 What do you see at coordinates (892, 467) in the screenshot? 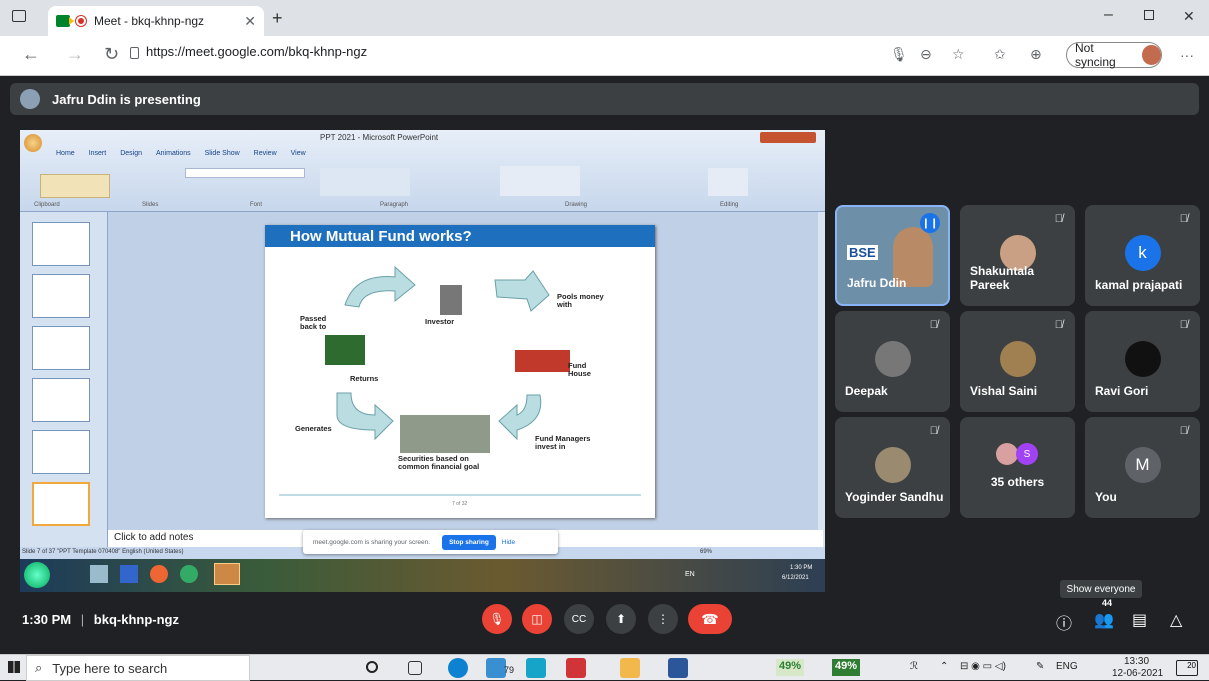
I see `participant-tile-yoginder: 🎙̸ Yoginder Sandhu` at bounding box center [892, 467].